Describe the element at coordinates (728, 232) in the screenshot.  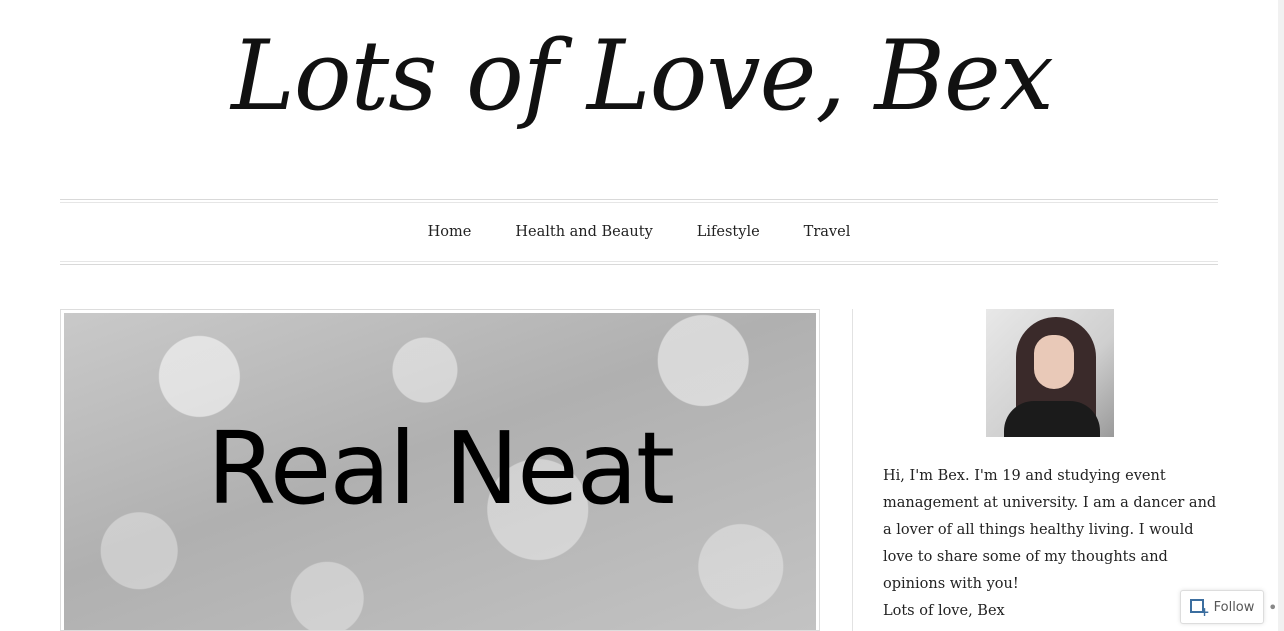
I see `nav-item-lifestyle: Lifestyle` at that location.